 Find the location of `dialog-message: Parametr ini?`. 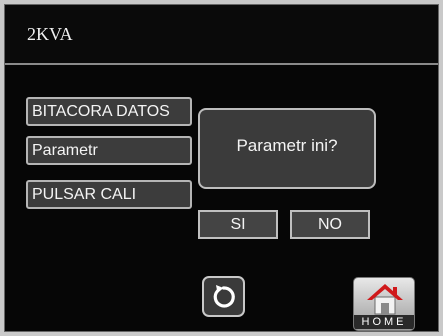

dialog-message: Parametr ini? is located at coordinates (287, 145).